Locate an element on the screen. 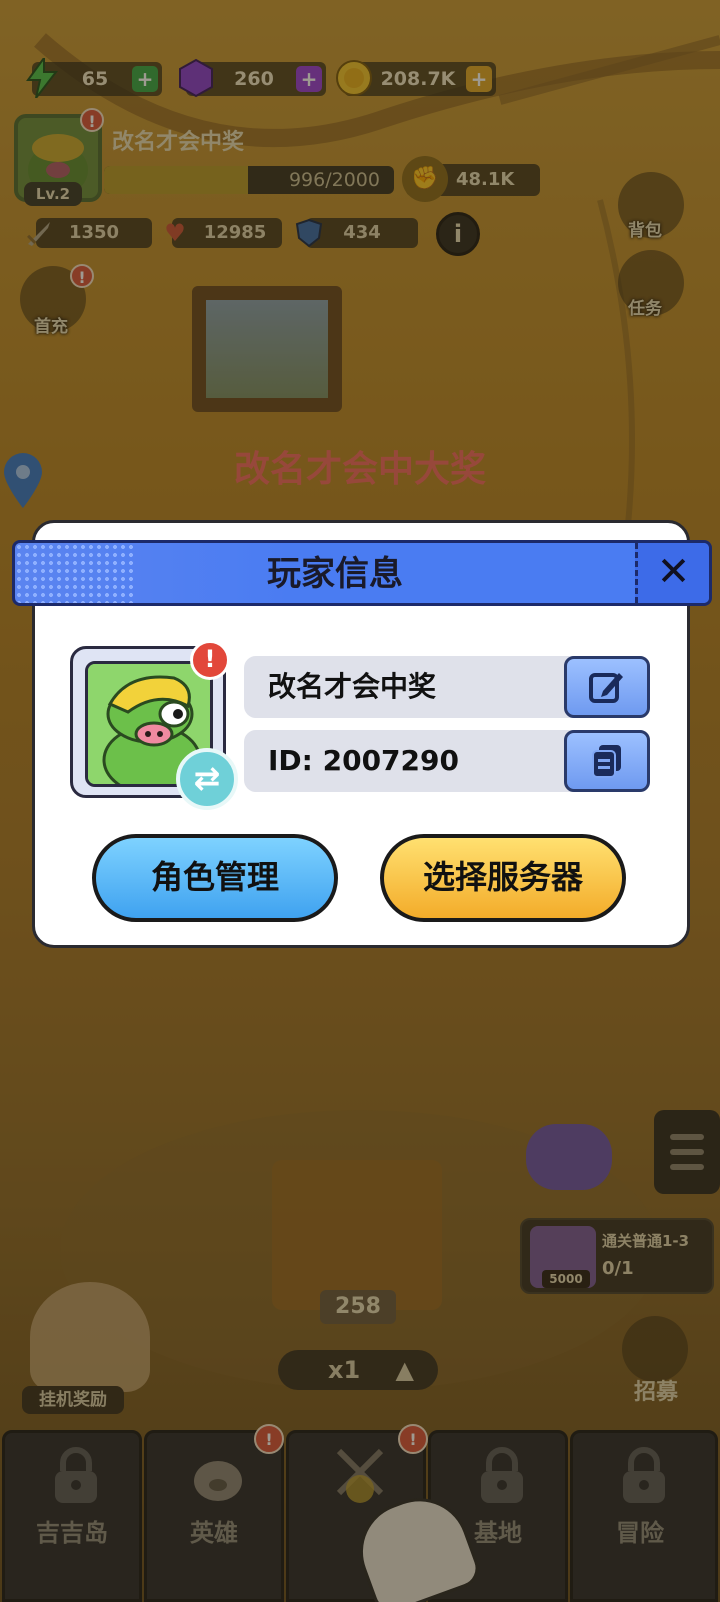  edit-name-button is located at coordinates (607, 687).